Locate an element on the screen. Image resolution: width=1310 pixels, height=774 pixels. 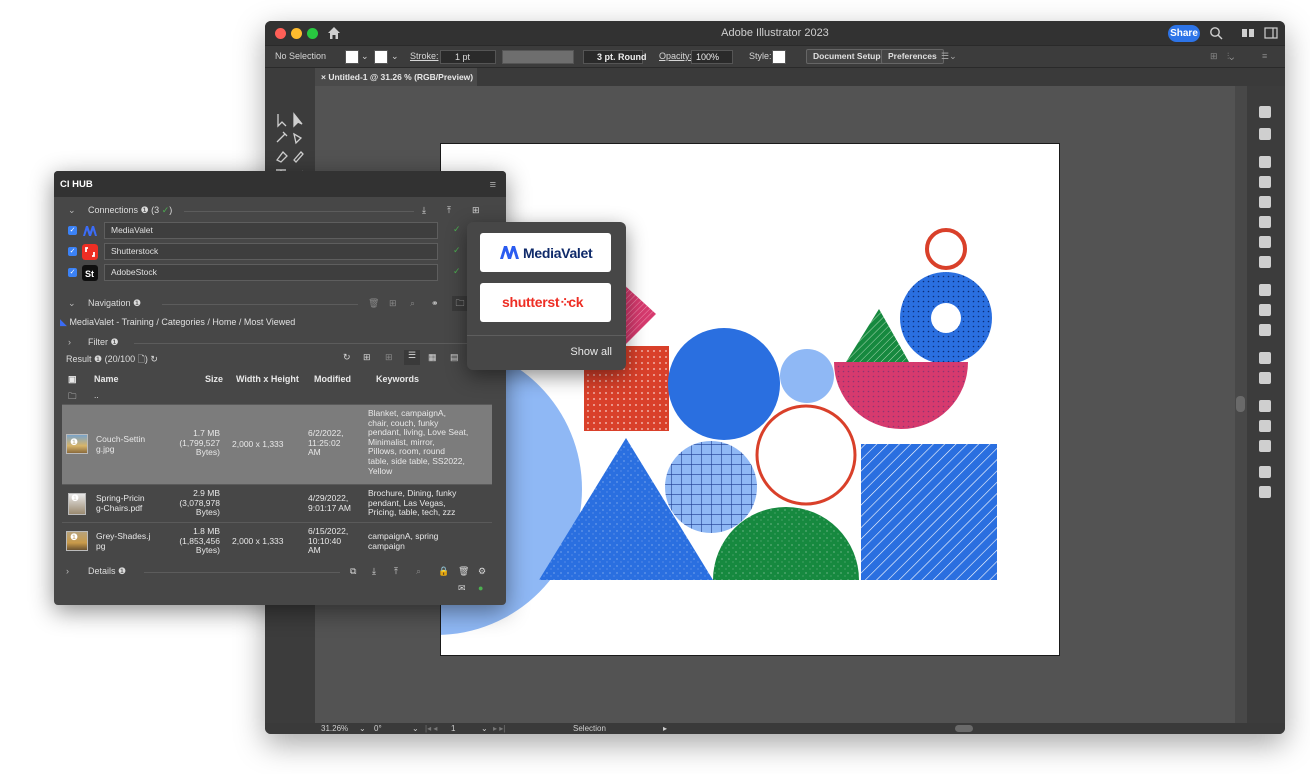
vertical-scroll-thumb is located at coordinates (1240, 404).